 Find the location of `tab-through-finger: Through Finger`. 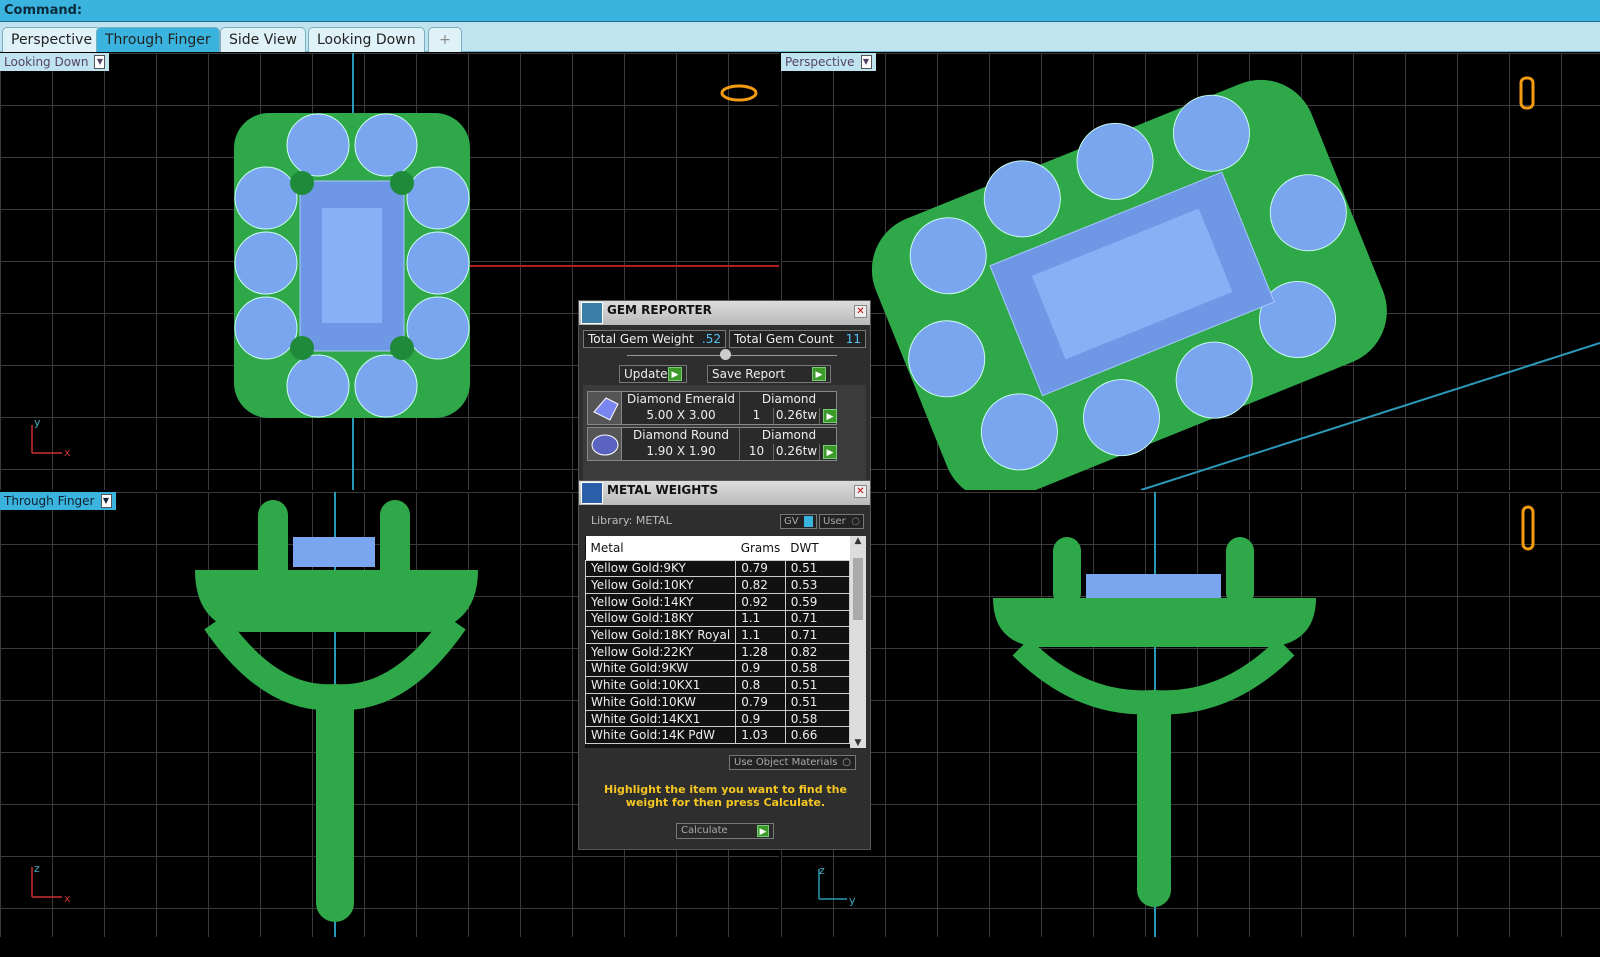

tab-through-finger: Through Finger is located at coordinates (158, 39).